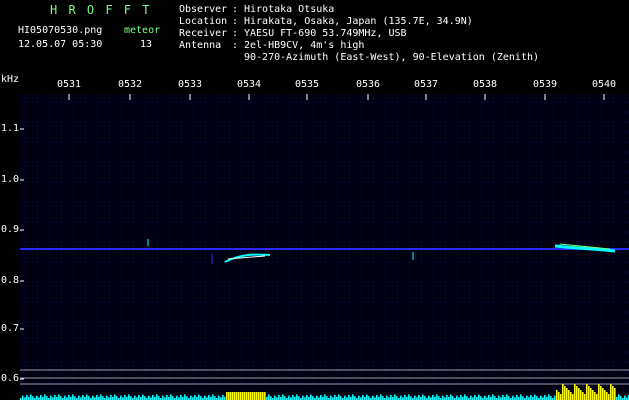 The width and height of the screenshot is (629, 400). What do you see at coordinates (203, 21) in the screenshot?
I see `location-key: Location` at bounding box center [203, 21].